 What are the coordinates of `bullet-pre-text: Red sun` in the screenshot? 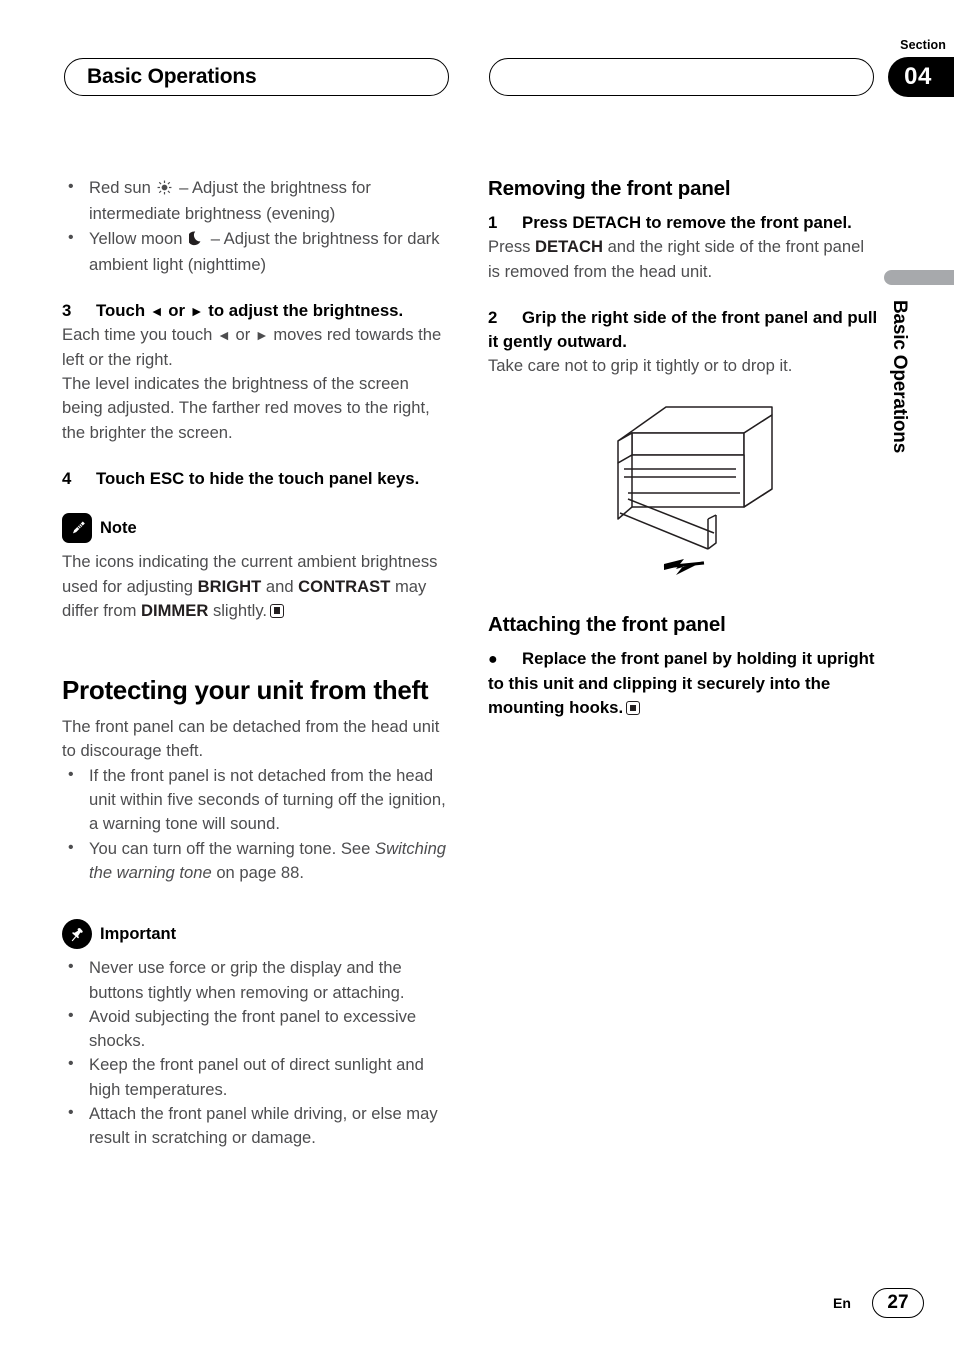 It's located at (120, 187).